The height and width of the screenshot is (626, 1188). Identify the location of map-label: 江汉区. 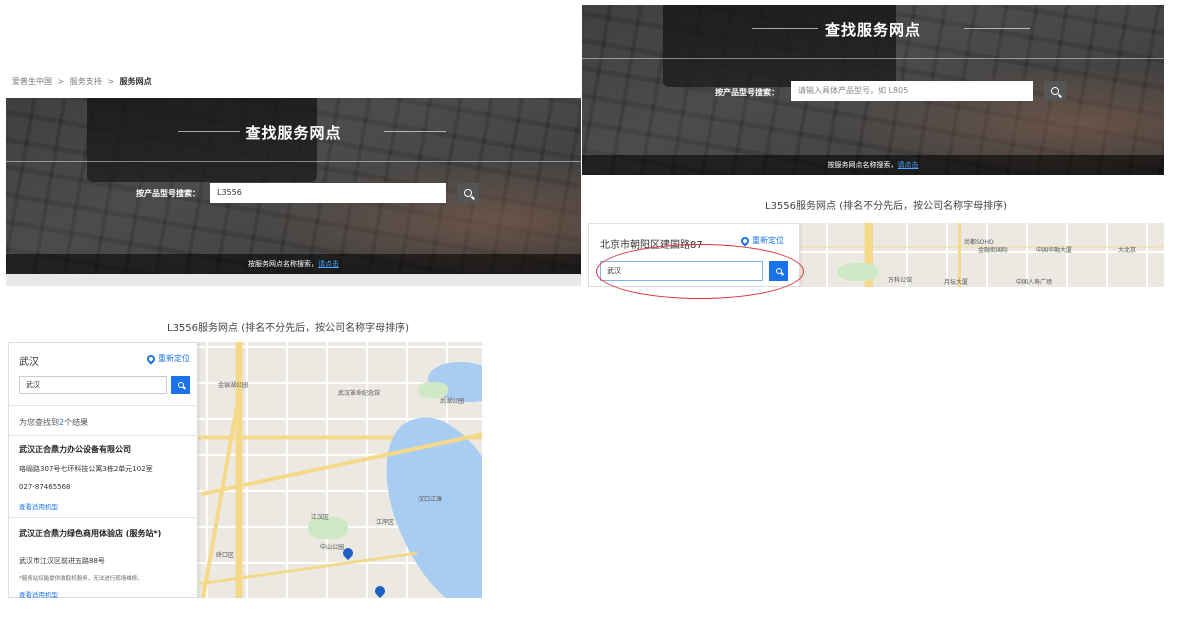
(320, 517).